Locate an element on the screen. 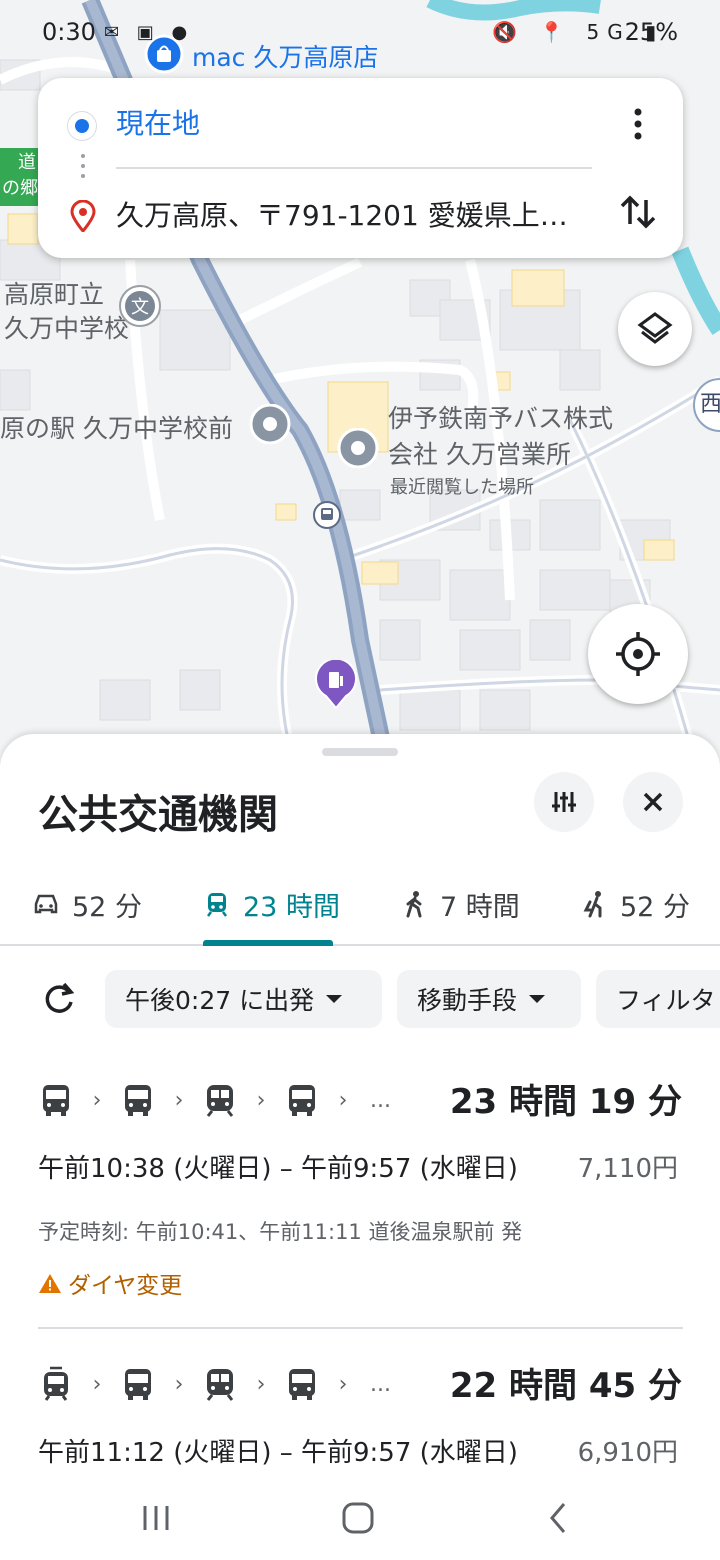 This screenshot has width=720, height=1560. map-label-bus-company-2: 会社 久万営業所 is located at coordinates (479, 455).